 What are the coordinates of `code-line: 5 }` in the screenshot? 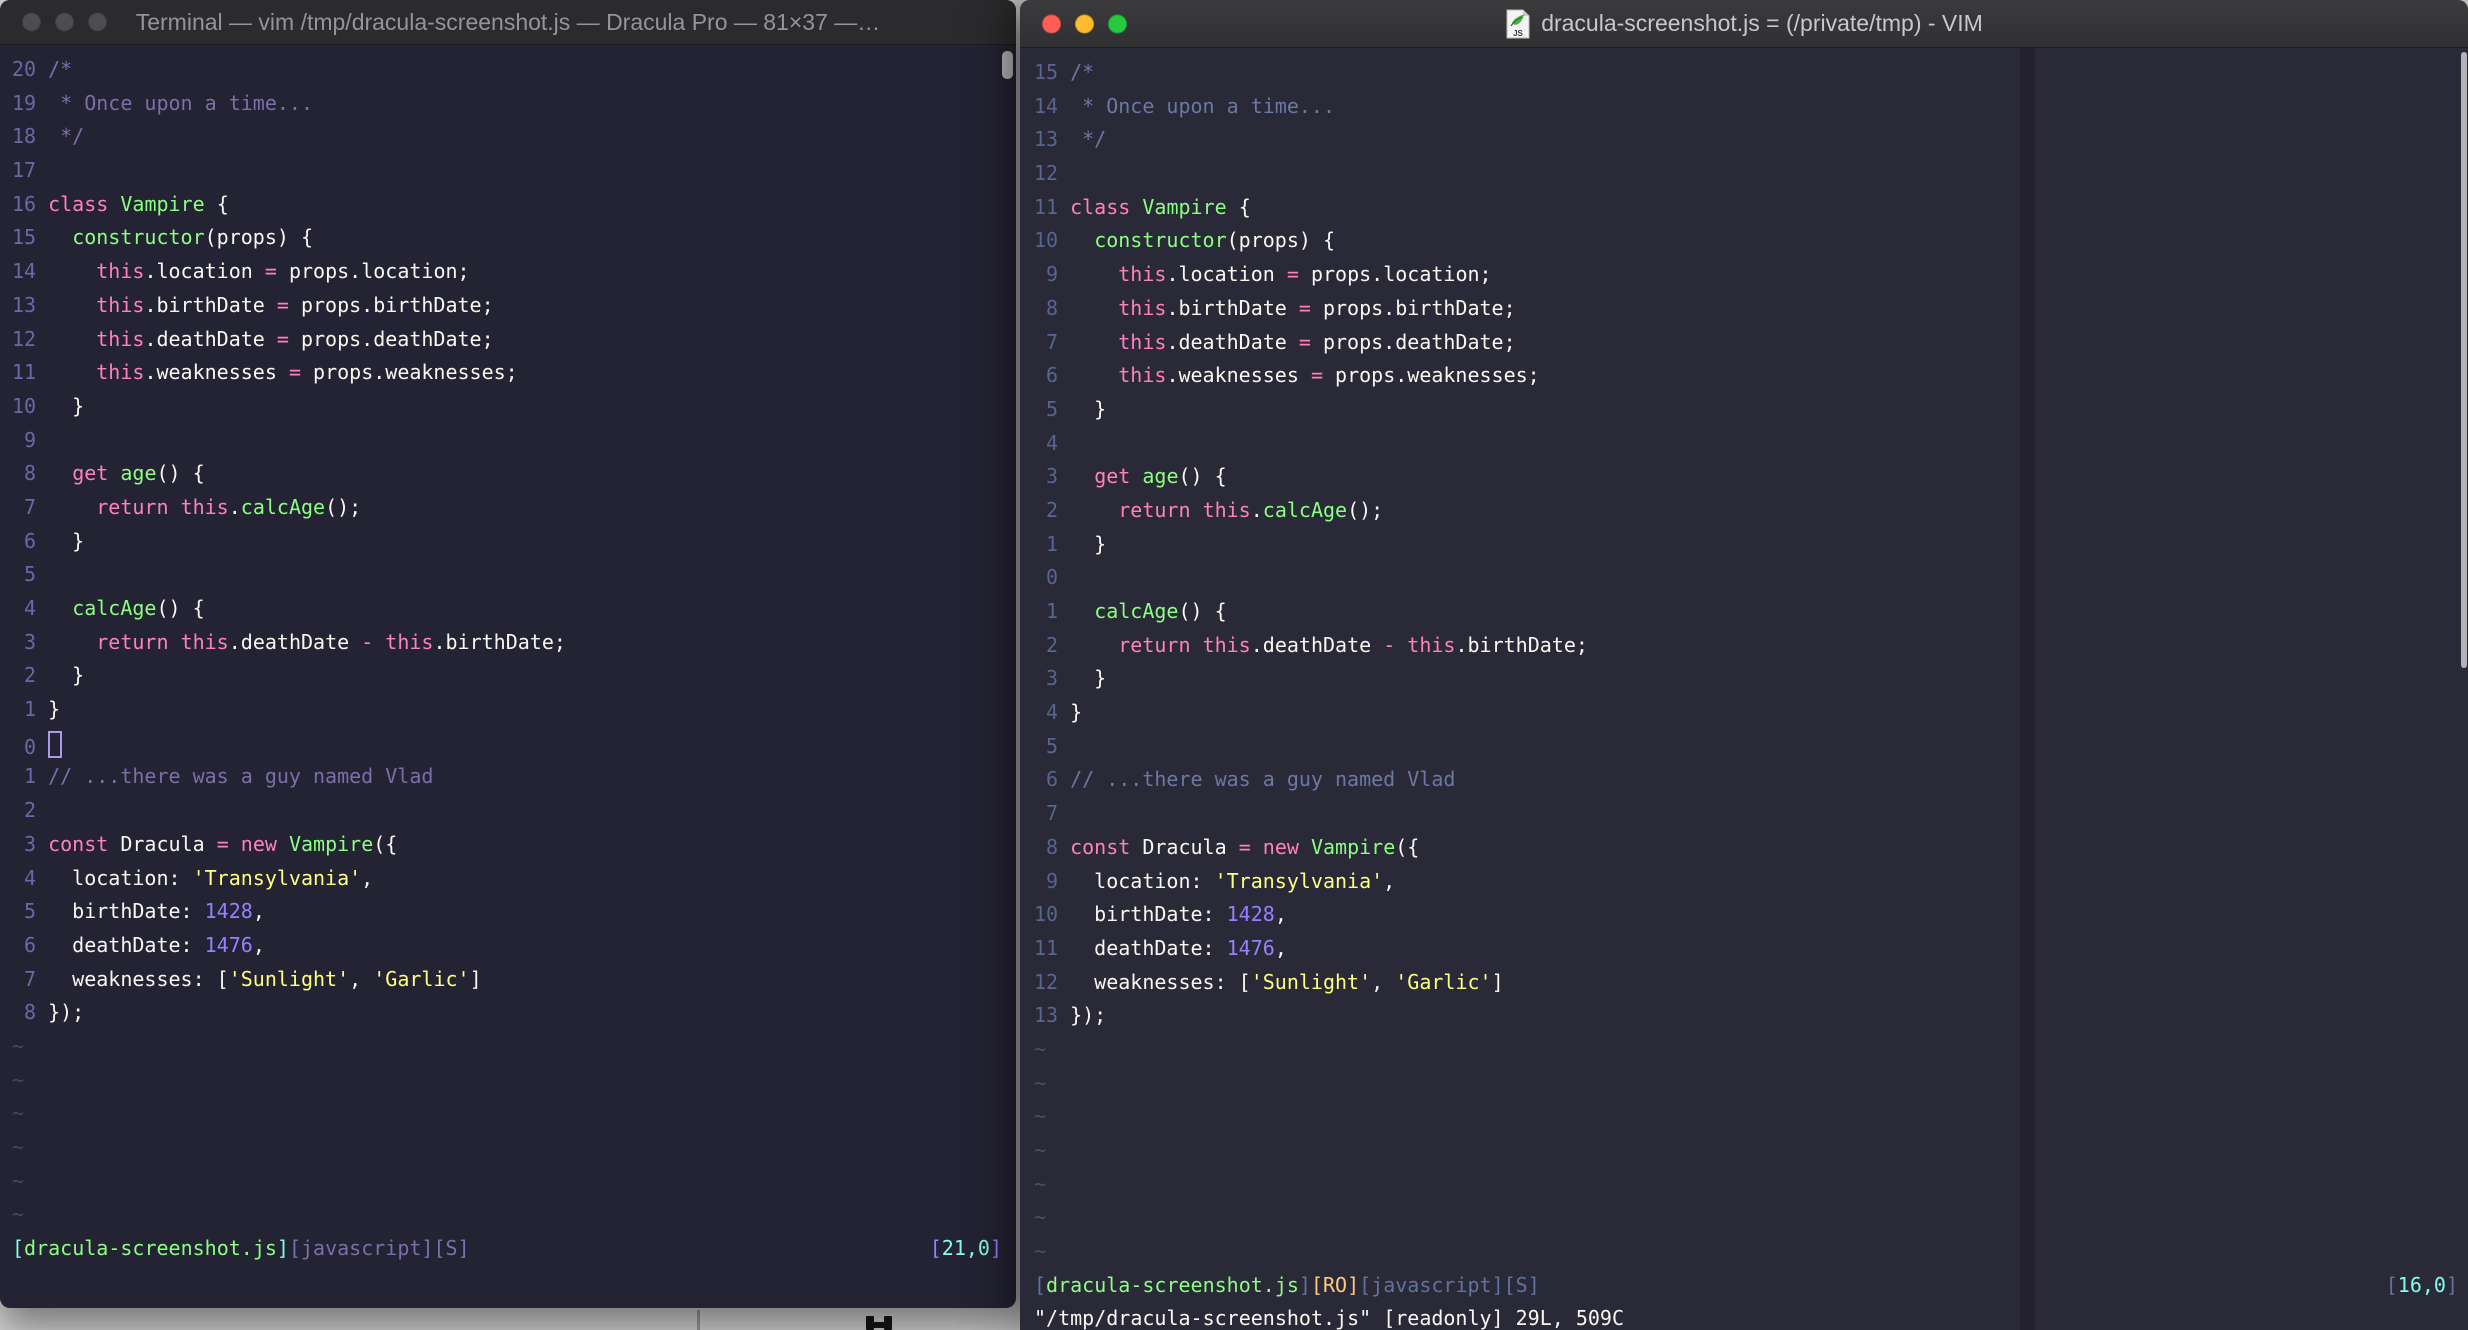 It's located at (1070, 408).